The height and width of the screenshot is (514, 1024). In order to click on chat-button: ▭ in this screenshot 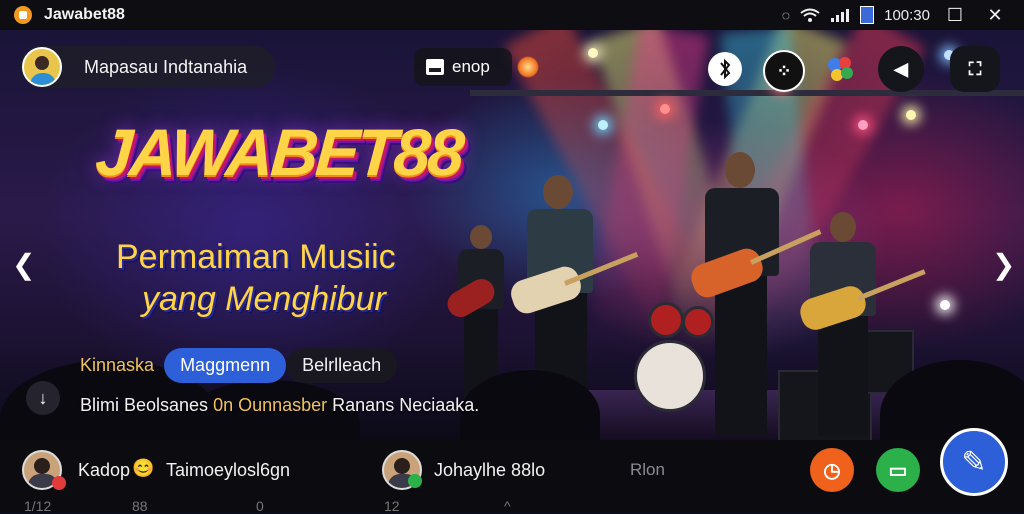, I will do `click(898, 470)`.